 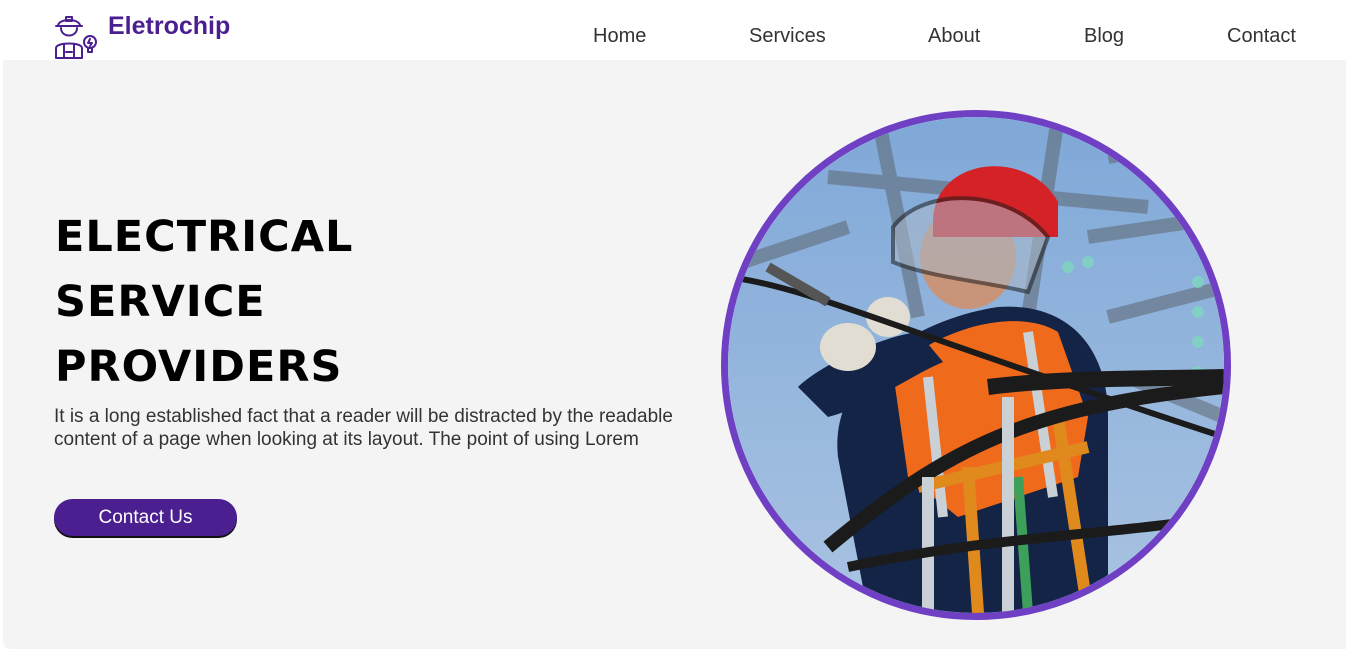 I want to click on hero-title-line: ELECTRICAL, so click(x=204, y=237).